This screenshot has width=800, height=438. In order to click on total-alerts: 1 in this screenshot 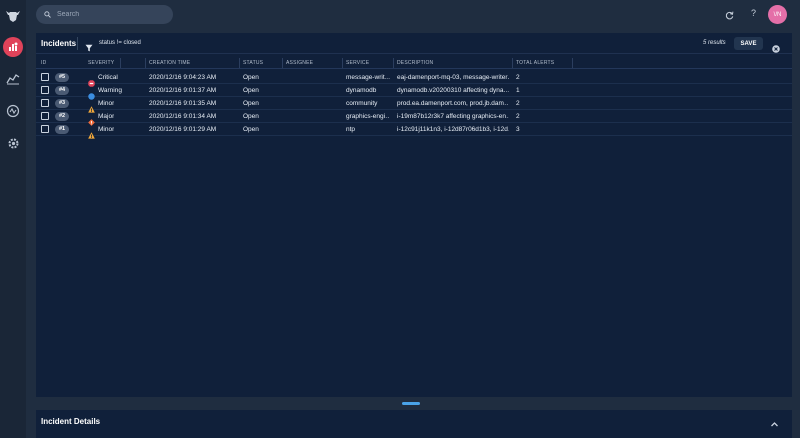, I will do `click(518, 90)`.